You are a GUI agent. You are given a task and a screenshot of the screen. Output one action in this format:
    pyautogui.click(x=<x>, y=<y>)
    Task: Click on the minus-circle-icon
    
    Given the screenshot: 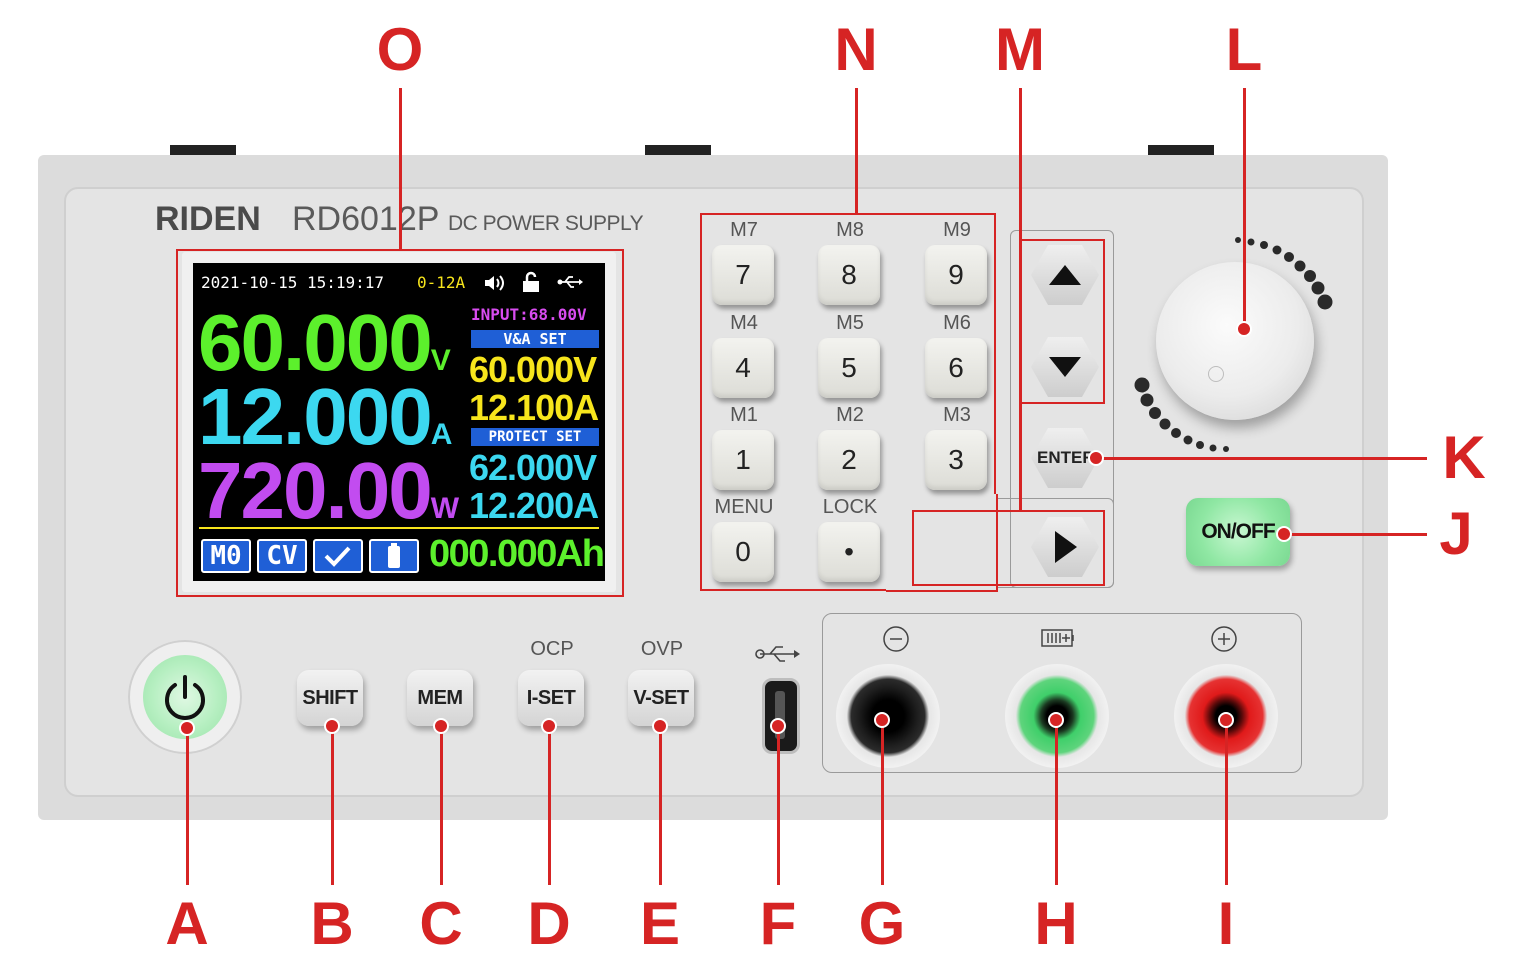 What is the action you would take?
    pyautogui.click(x=896, y=639)
    